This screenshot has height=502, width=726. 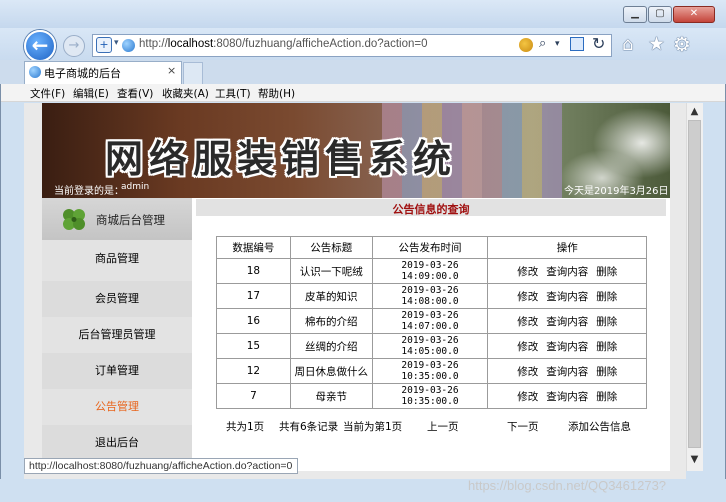 What do you see at coordinates (523, 426) in the screenshot?
I see `pager-next-link: 下一页` at bounding box center [523, 426].